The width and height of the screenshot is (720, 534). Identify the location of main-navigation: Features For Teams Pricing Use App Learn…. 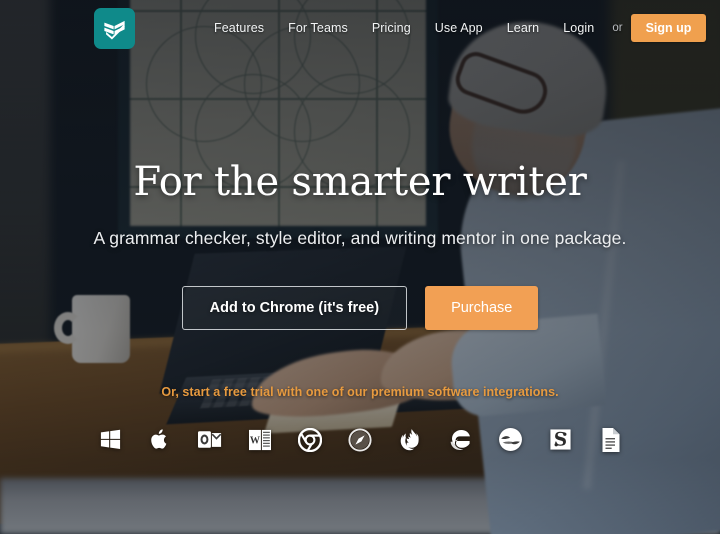
(454, 28).